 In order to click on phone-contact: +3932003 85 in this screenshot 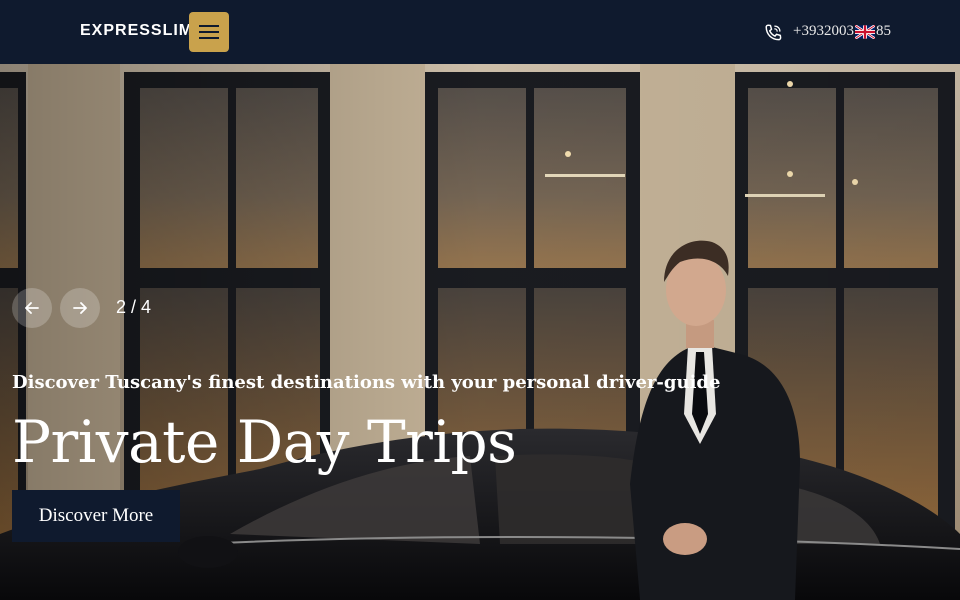, I will do `click(832, 32)`.